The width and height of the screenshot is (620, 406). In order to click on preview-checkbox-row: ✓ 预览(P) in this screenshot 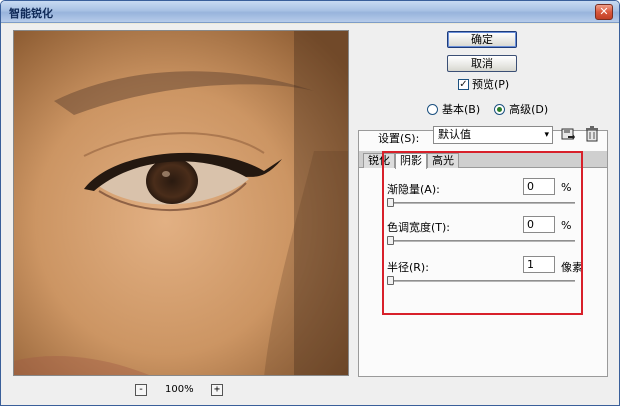, I will do `click(483, 84)`.